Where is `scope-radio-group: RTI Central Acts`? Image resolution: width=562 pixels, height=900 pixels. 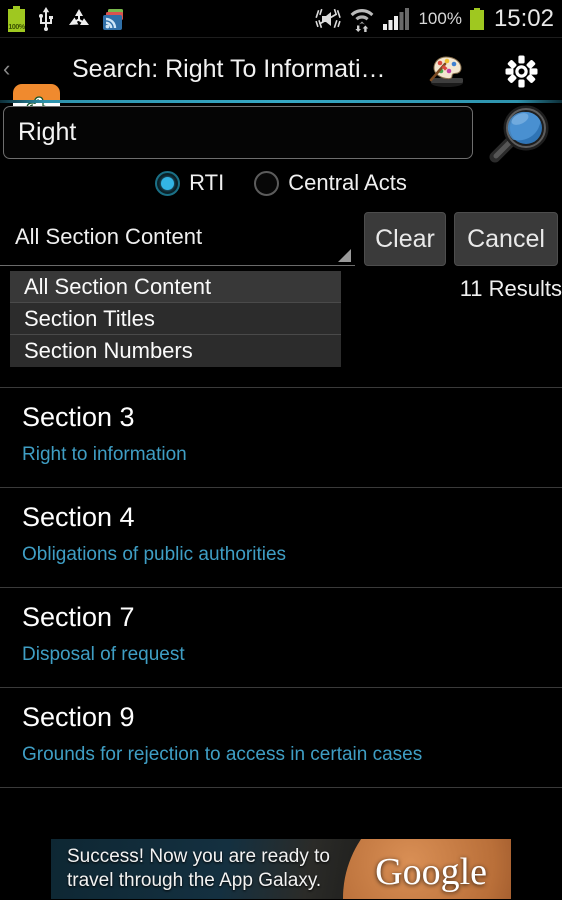 scope-radio-group: RTI Central Acts is located at coordinates (281, 183).